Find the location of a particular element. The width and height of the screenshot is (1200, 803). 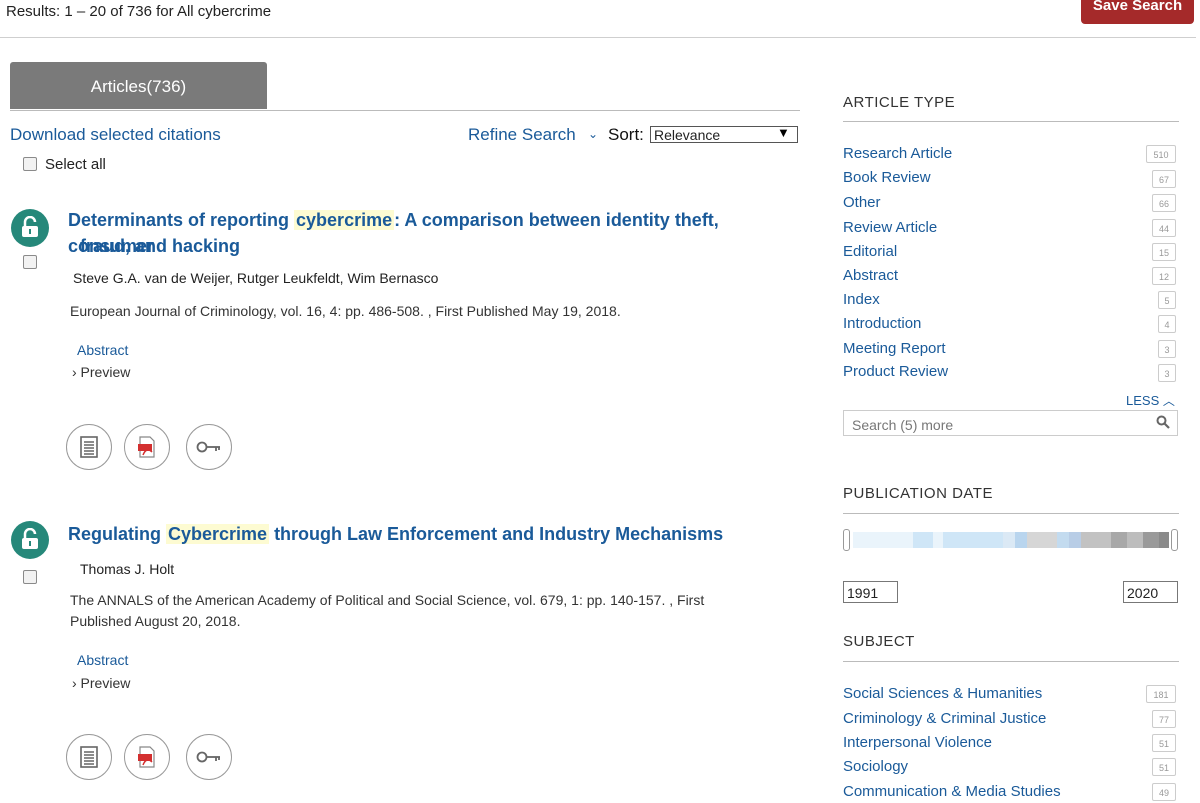

date-from-input: 1991 is located at coordinates (870, 592).